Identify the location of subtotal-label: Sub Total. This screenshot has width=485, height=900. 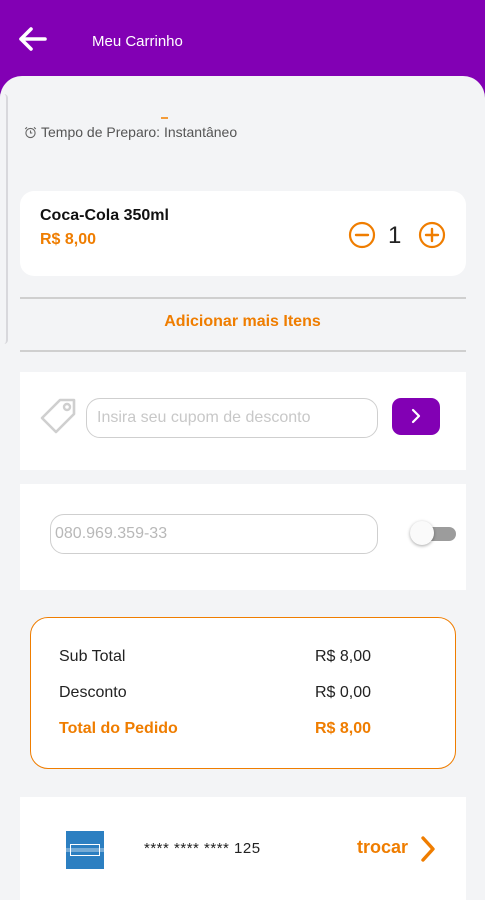
(92, 656).